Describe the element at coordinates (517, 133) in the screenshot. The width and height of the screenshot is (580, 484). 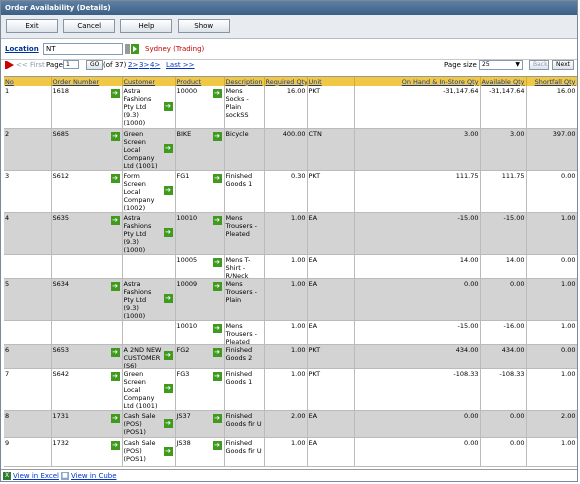
I see `cell-available-qty-text: 3.00` at that location.